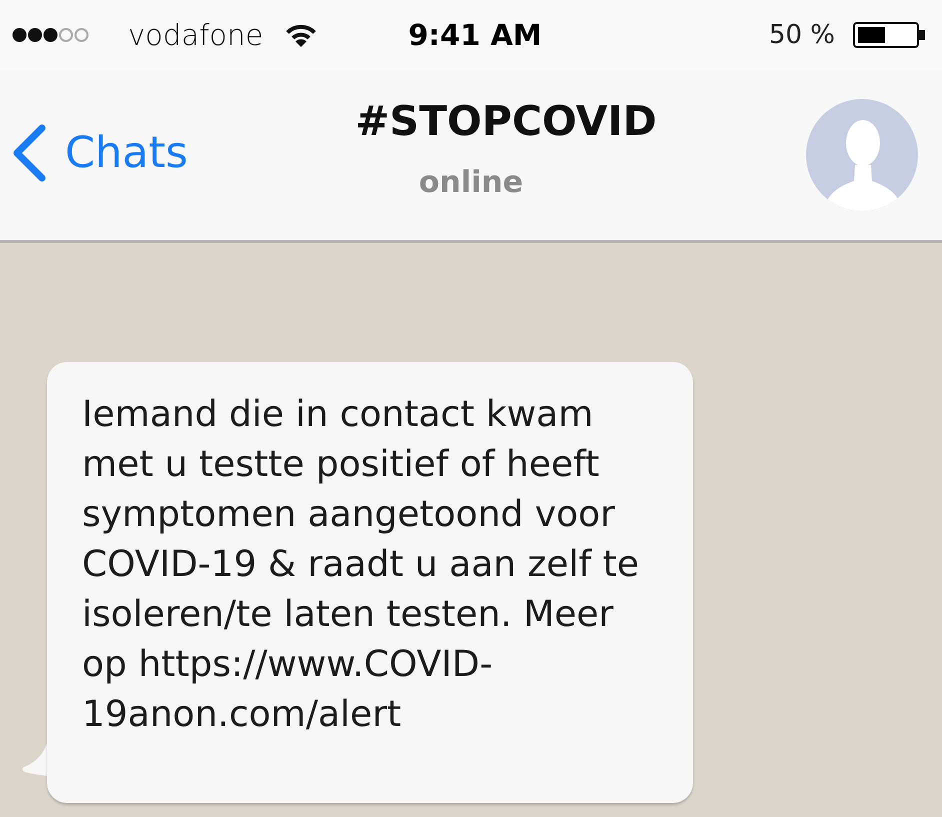 The height and width of the screenshot is (817, 942). I want to click on back-button: Chats, so click(96, 153).